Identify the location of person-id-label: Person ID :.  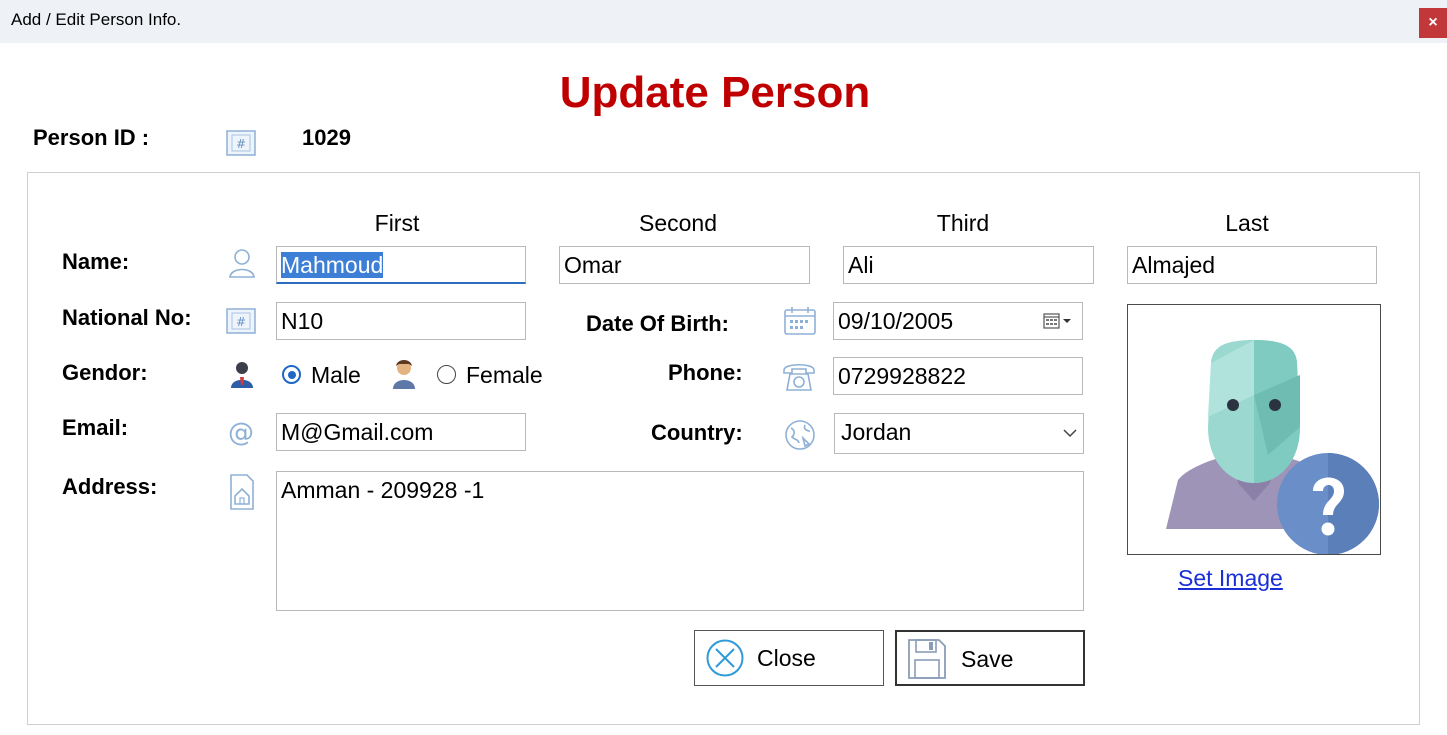
(91, 137).